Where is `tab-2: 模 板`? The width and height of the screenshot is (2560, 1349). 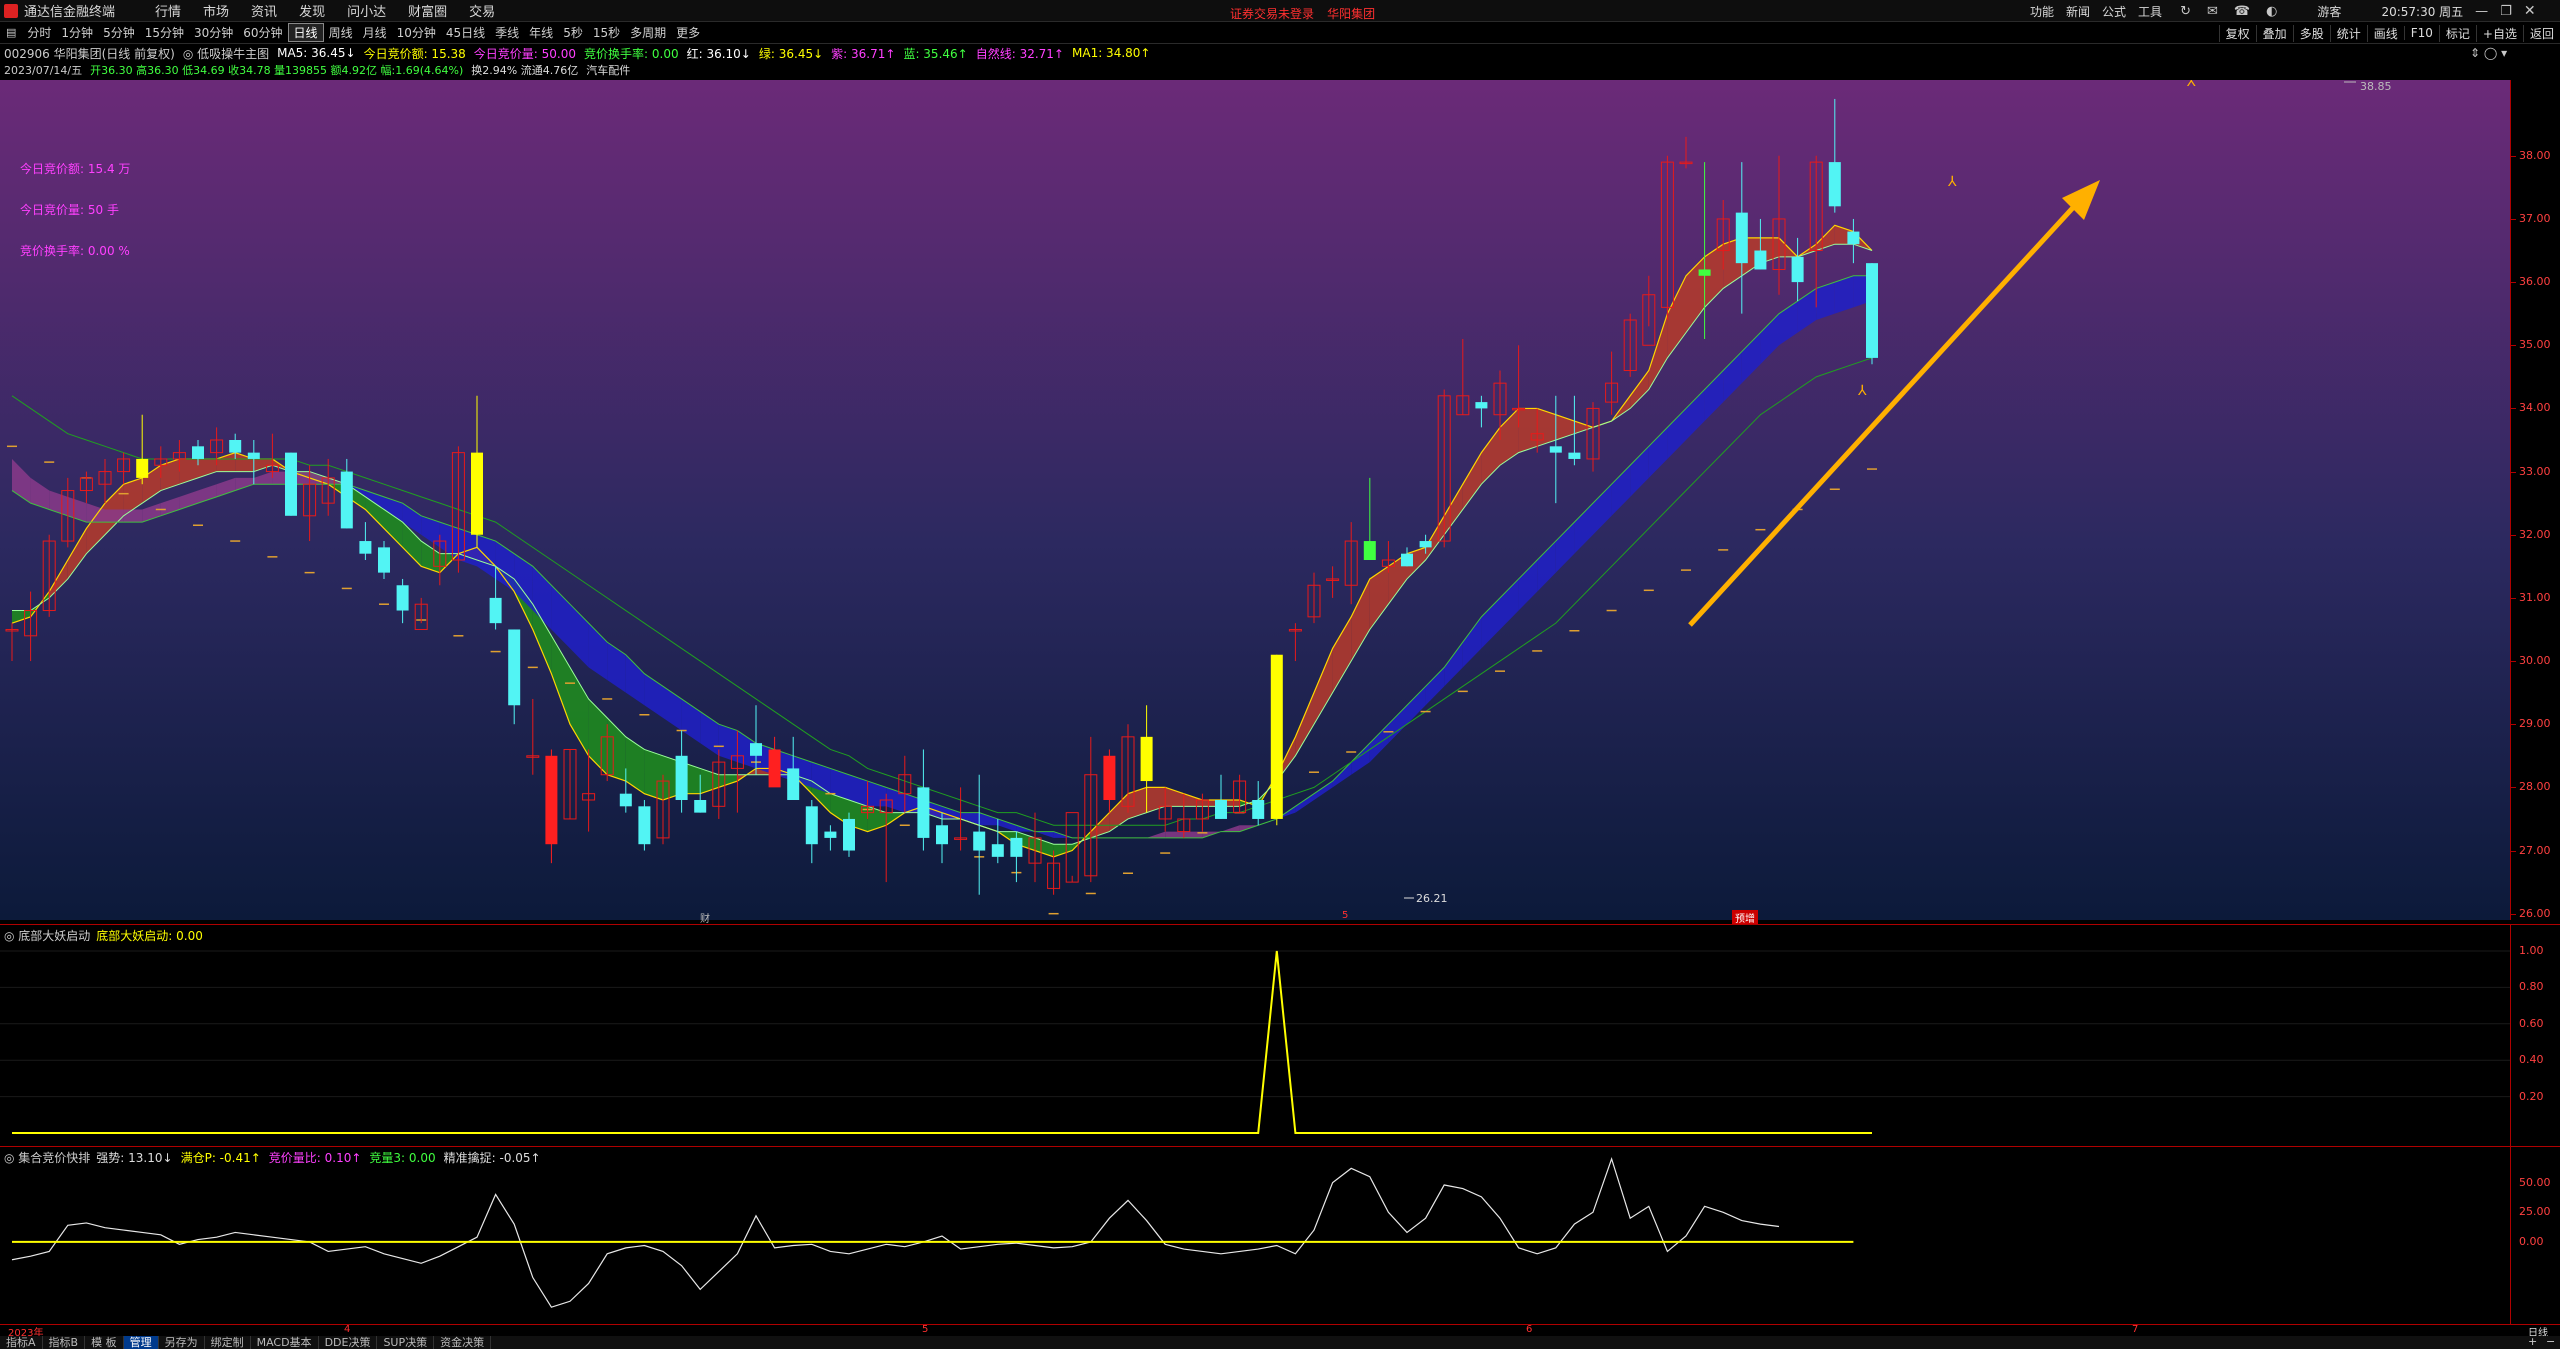
tab-2: 模 板 is located at coordinates (104, 1342).